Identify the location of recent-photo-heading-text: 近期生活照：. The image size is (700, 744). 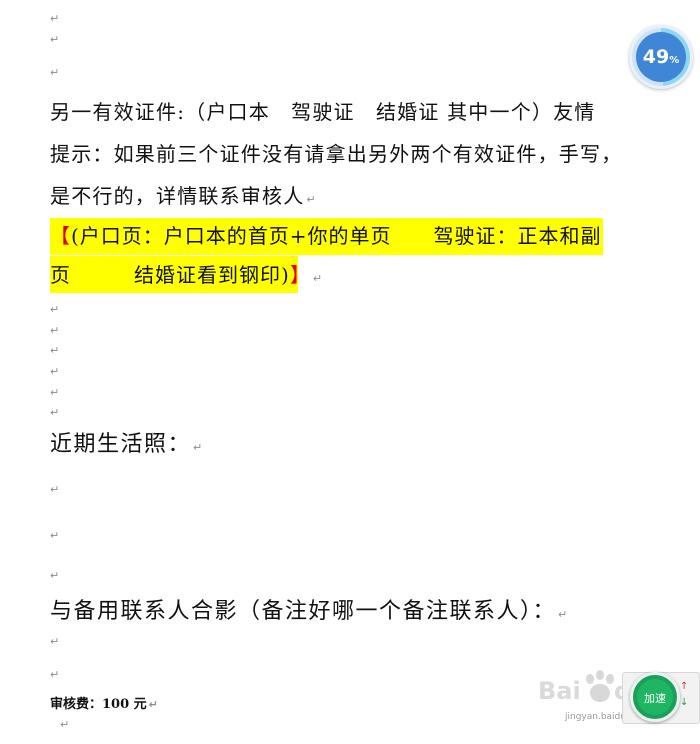
(121, 444).